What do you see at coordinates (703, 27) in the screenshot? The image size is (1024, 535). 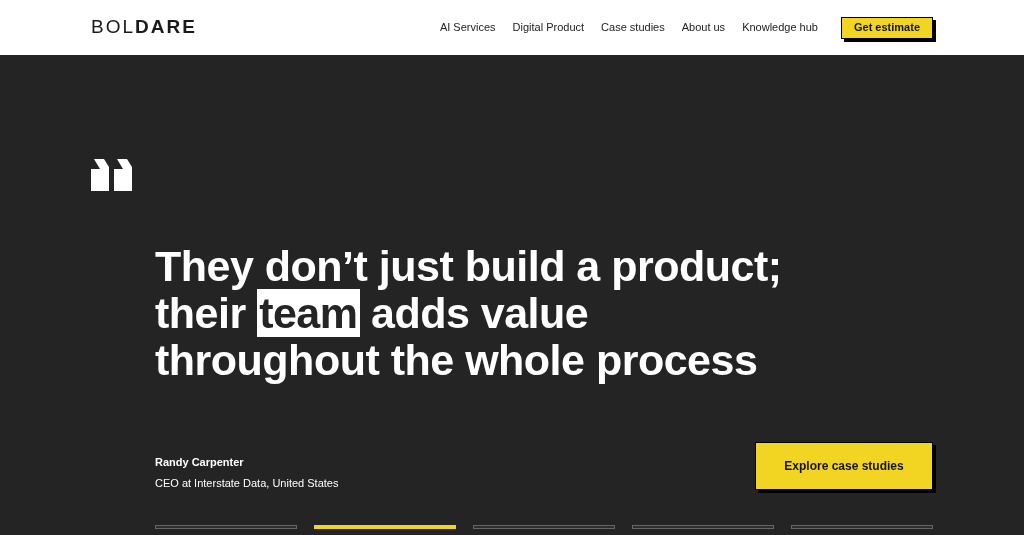 I see `nav-link: About us` at bounding box center [703, 27].